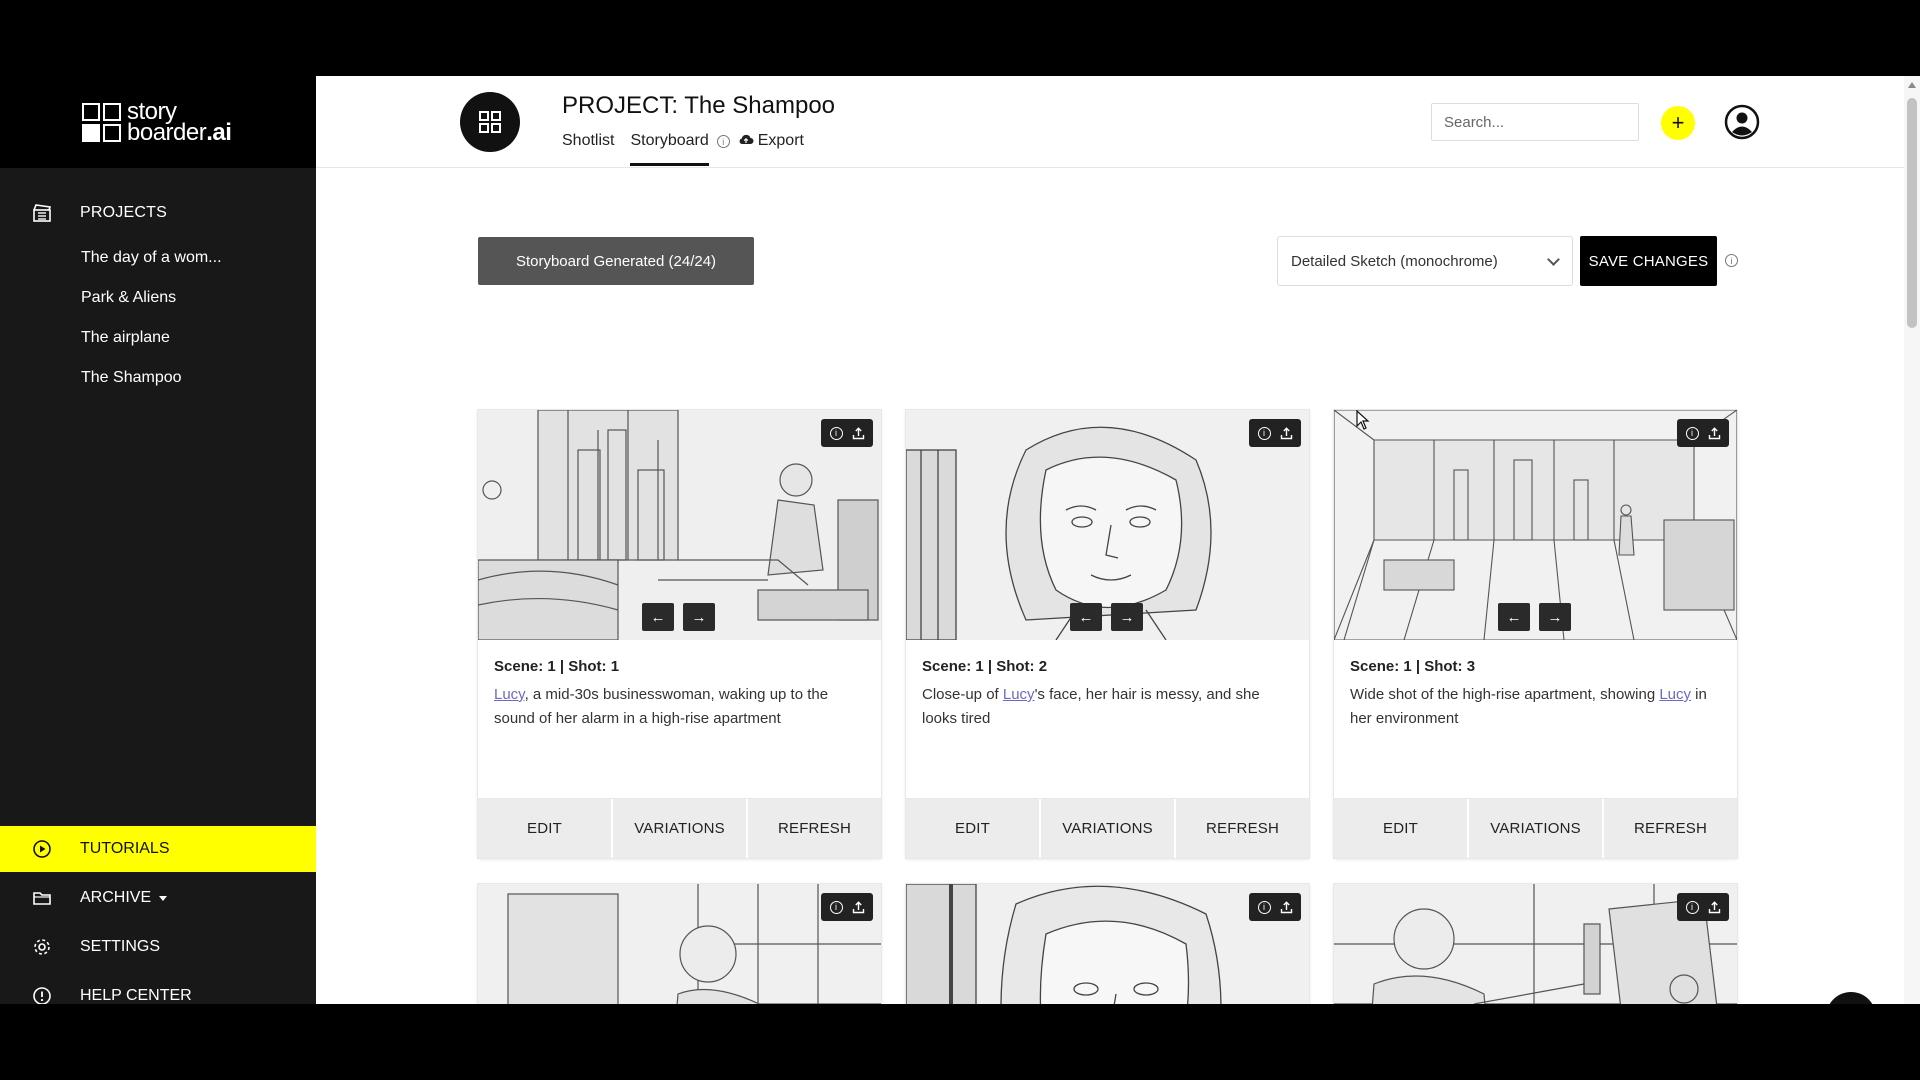 Image resolution: width=1920 pixels, height=1080 pixels. I want to click on projects-label: PROJECTS, so click(123, 212).